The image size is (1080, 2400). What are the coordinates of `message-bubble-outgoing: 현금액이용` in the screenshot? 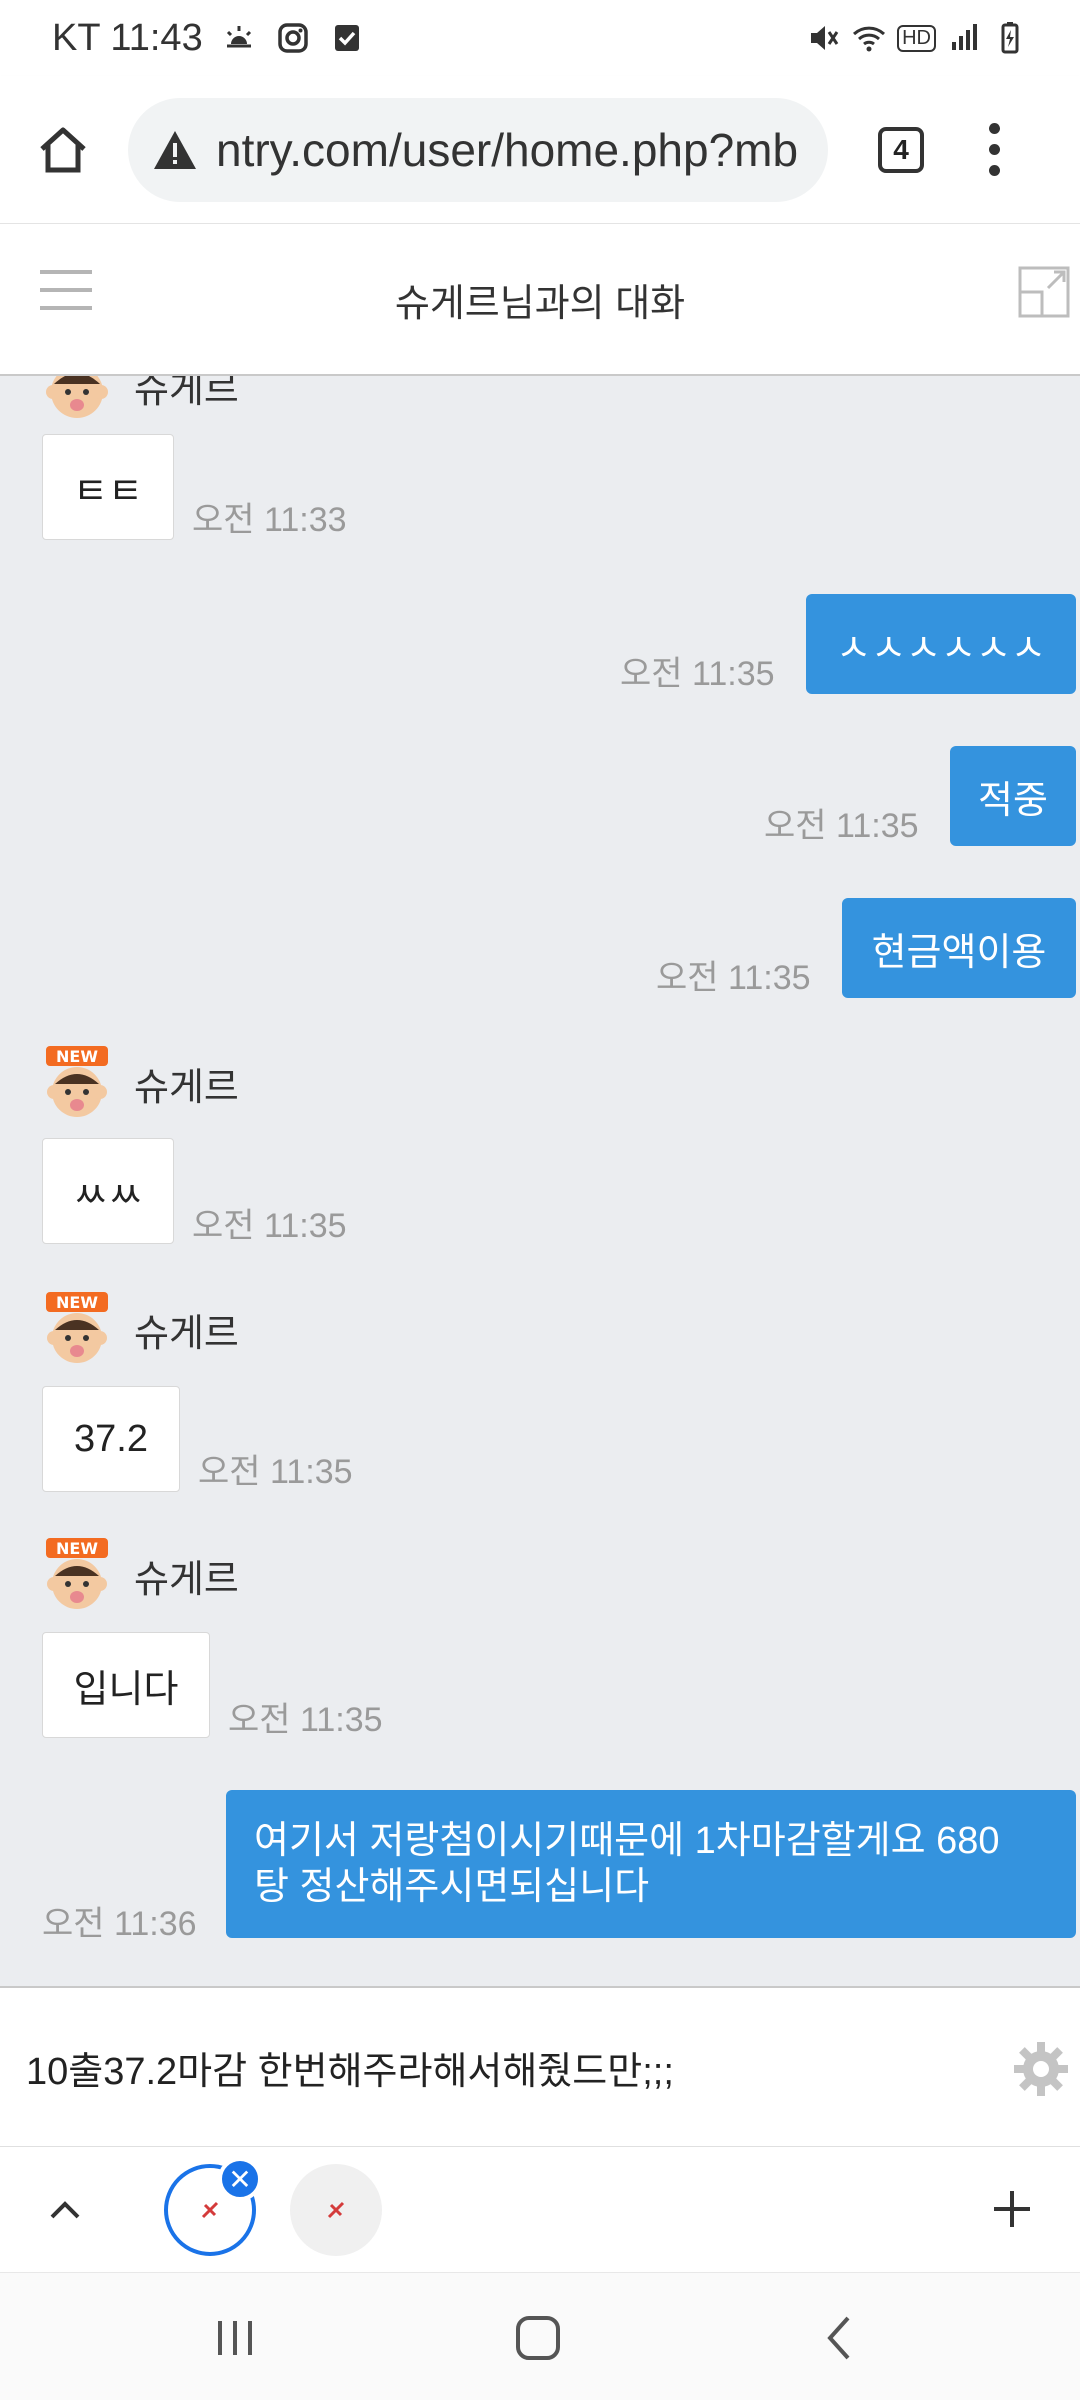 It's located at (959, 948).